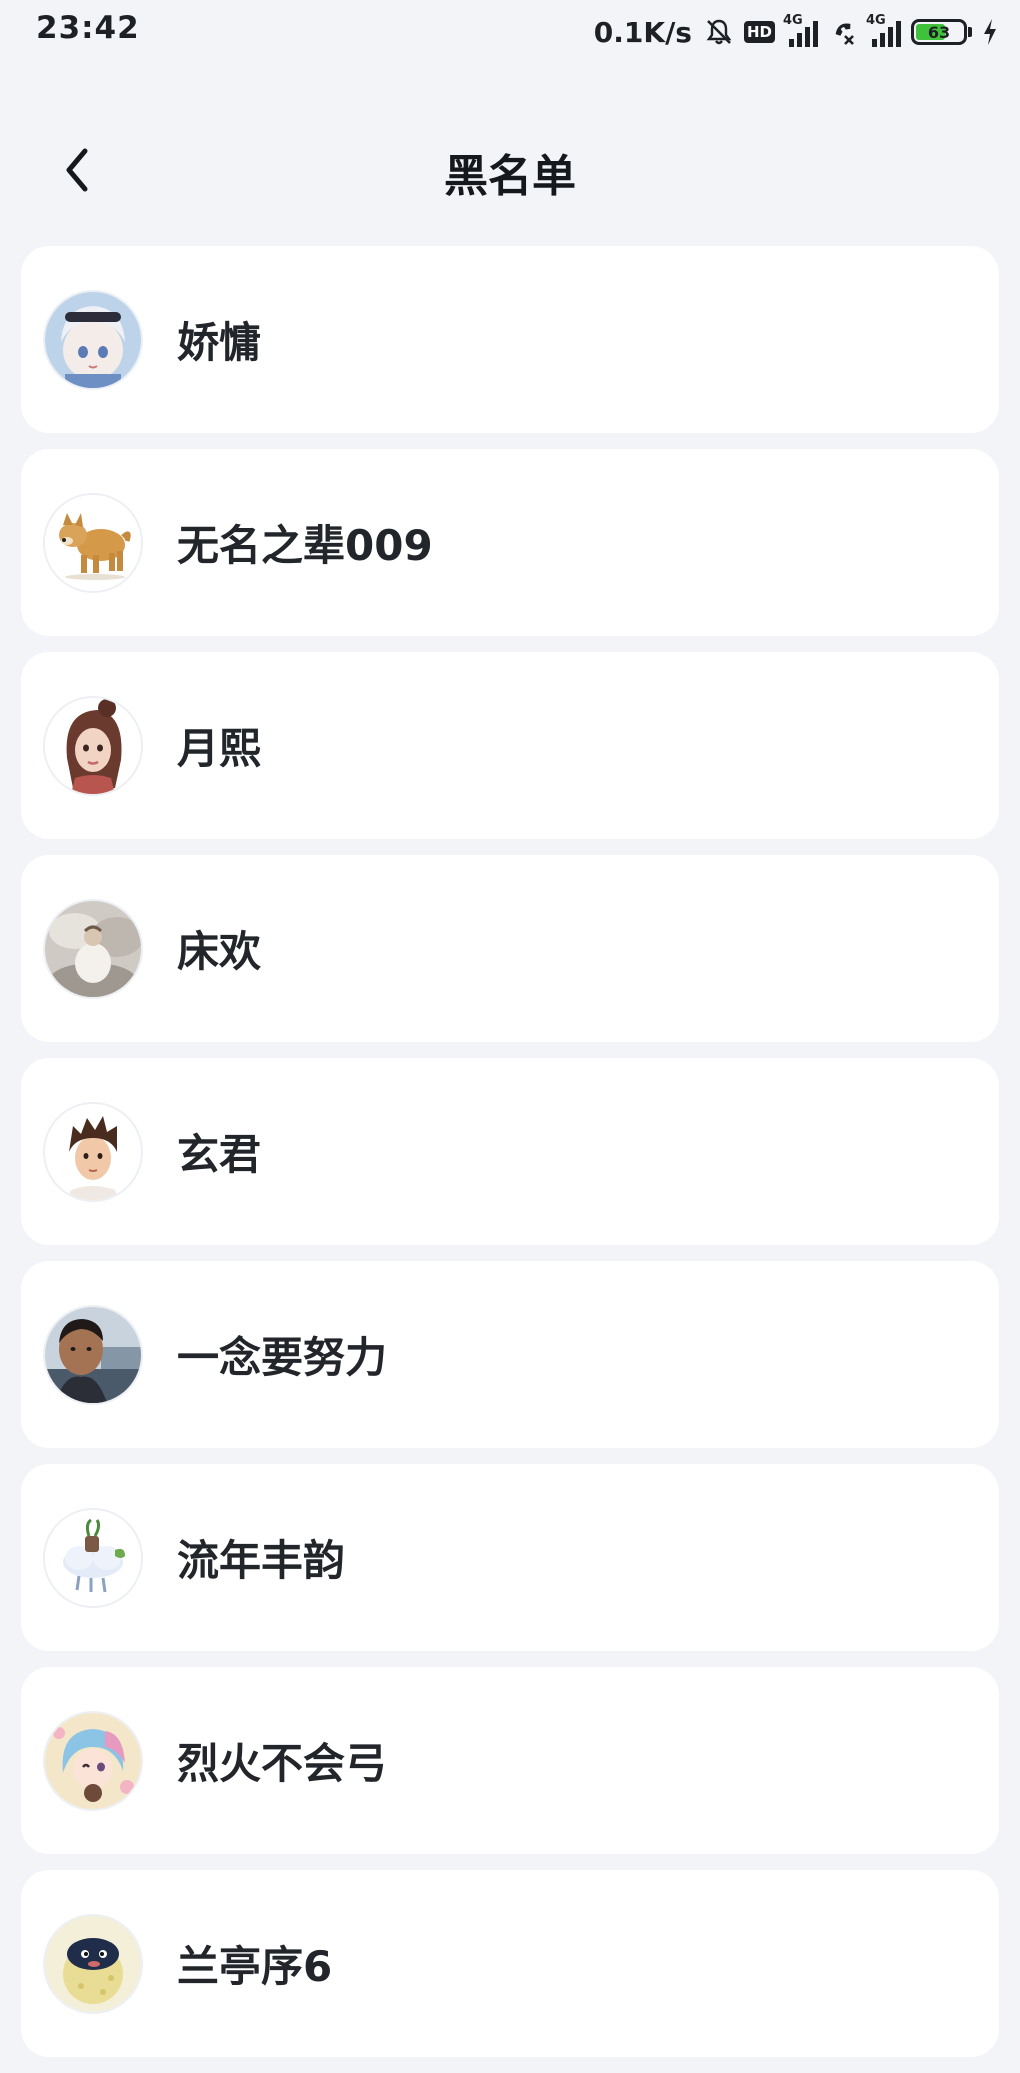  Describe the element at coordinates (510, 1963) in the screenshot. I see `list-item: 兰亭序6` at that location.